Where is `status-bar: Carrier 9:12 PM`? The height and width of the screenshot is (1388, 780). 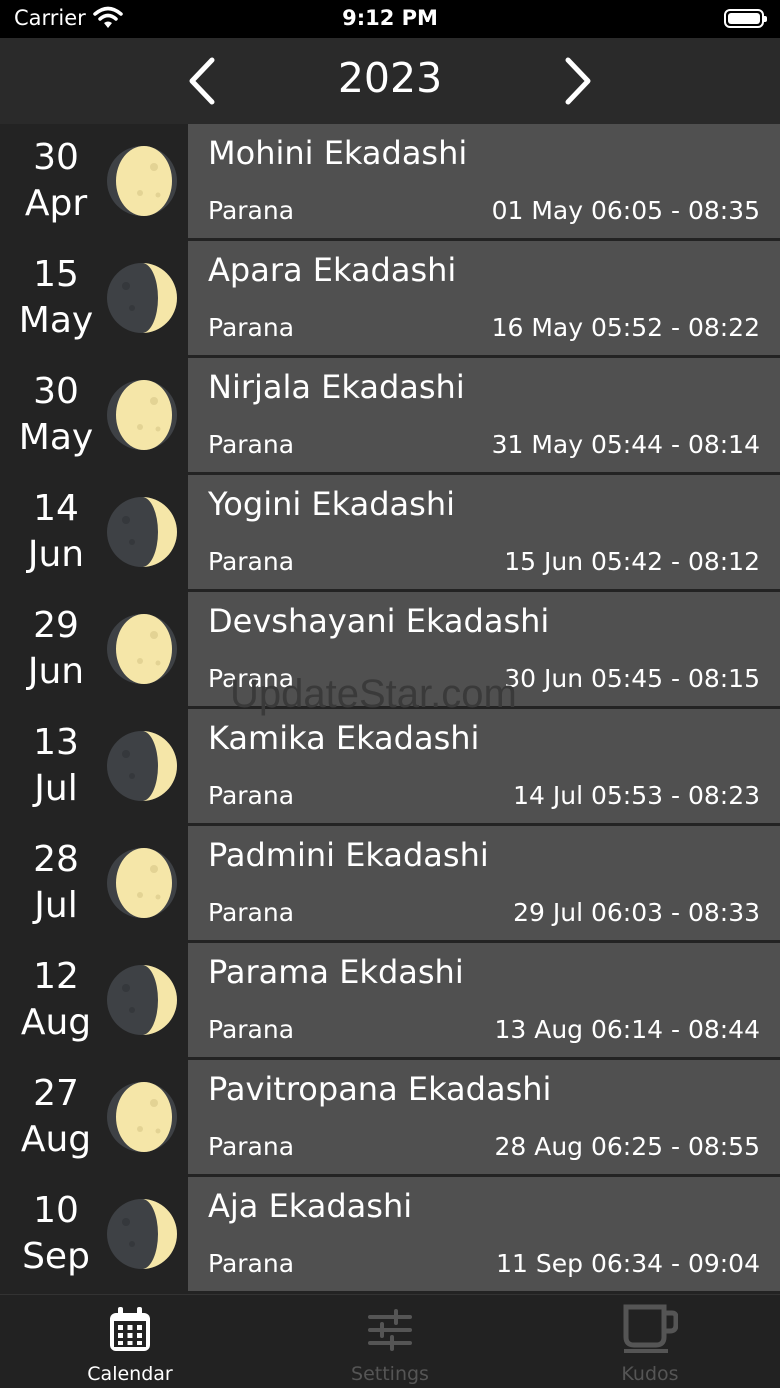
status-bar: Carrier 9:12 PM is located at coordinates (390, 19).